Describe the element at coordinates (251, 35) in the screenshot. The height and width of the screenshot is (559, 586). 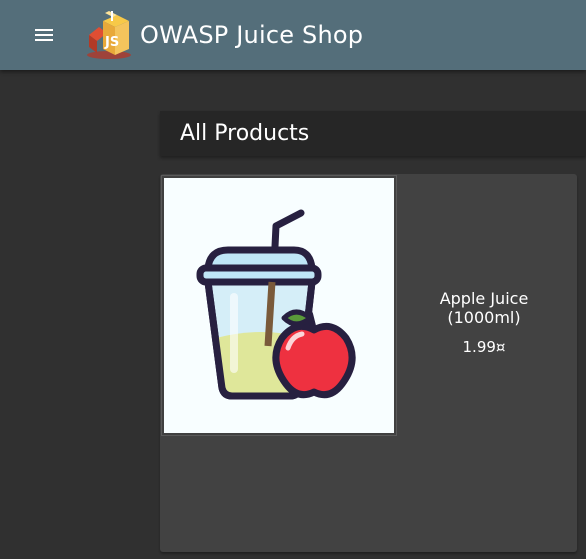
I see `app-title: OWASP Juice Shop` at that location.